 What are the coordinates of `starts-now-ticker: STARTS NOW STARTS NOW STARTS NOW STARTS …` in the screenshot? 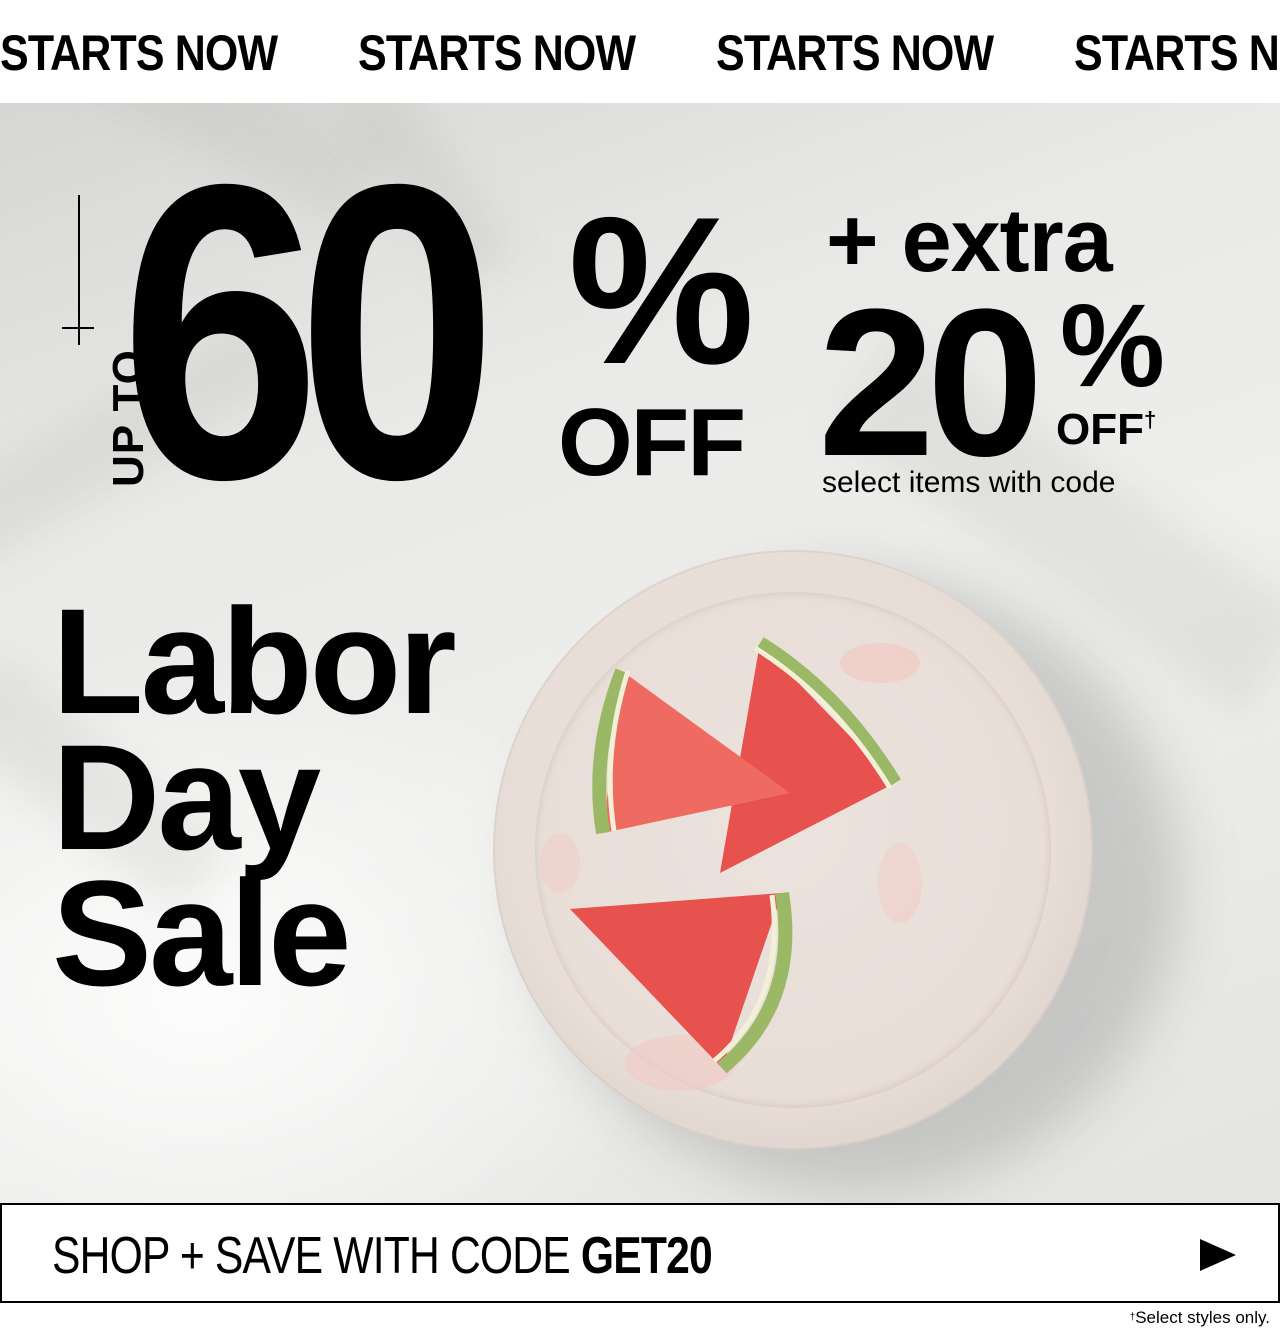 It's located at (640, 51).